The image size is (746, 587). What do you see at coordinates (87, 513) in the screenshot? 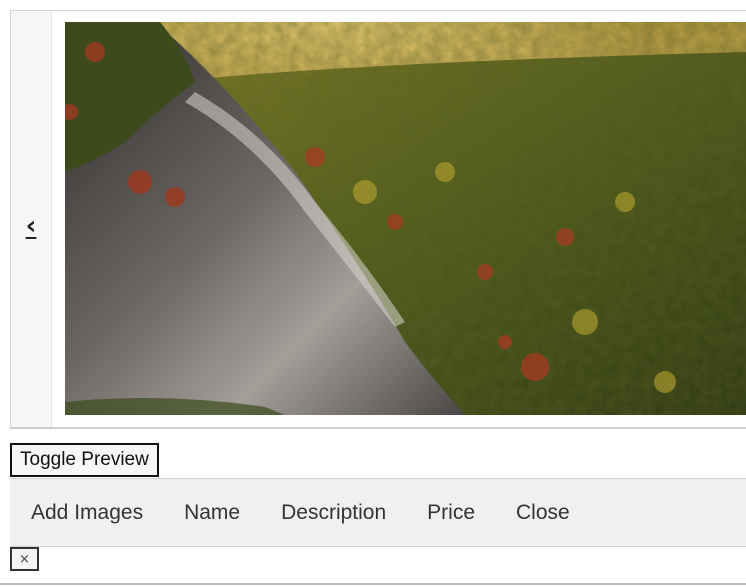
I see `nav-add-images: Add Images` at bounding box center [87, 513].